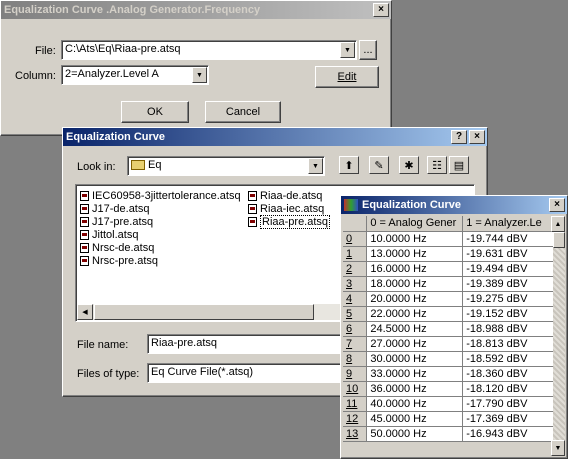 The image size is (568, 459). What do you see at coordinates (275, 137) in the screenshot?
I see `dialog-titlebar: Equalization Curve ? ×` at bounding box center [275, 137].